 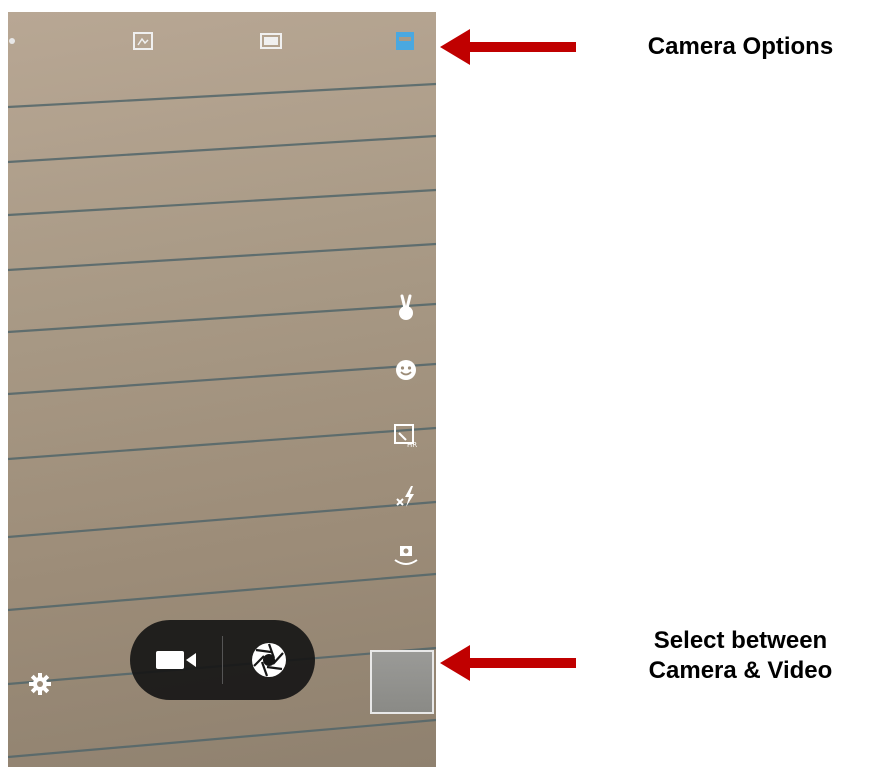 I want to click on select-mode-label-line2: Camera & Video, so click(x=740, y=670).